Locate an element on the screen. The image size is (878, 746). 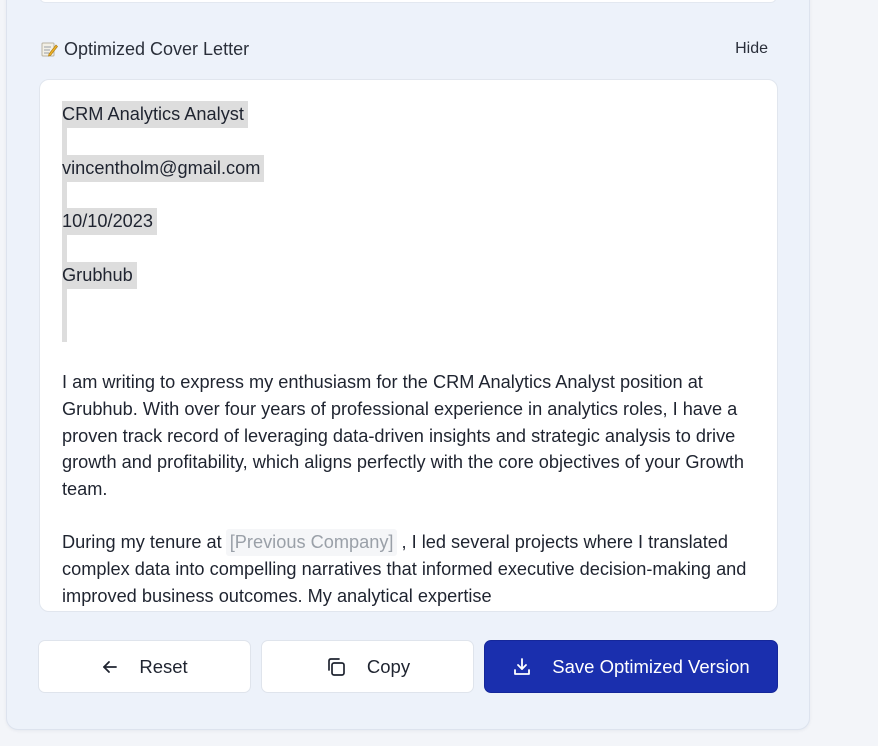
reset-label: Reset is located at coordinates (163, 666).